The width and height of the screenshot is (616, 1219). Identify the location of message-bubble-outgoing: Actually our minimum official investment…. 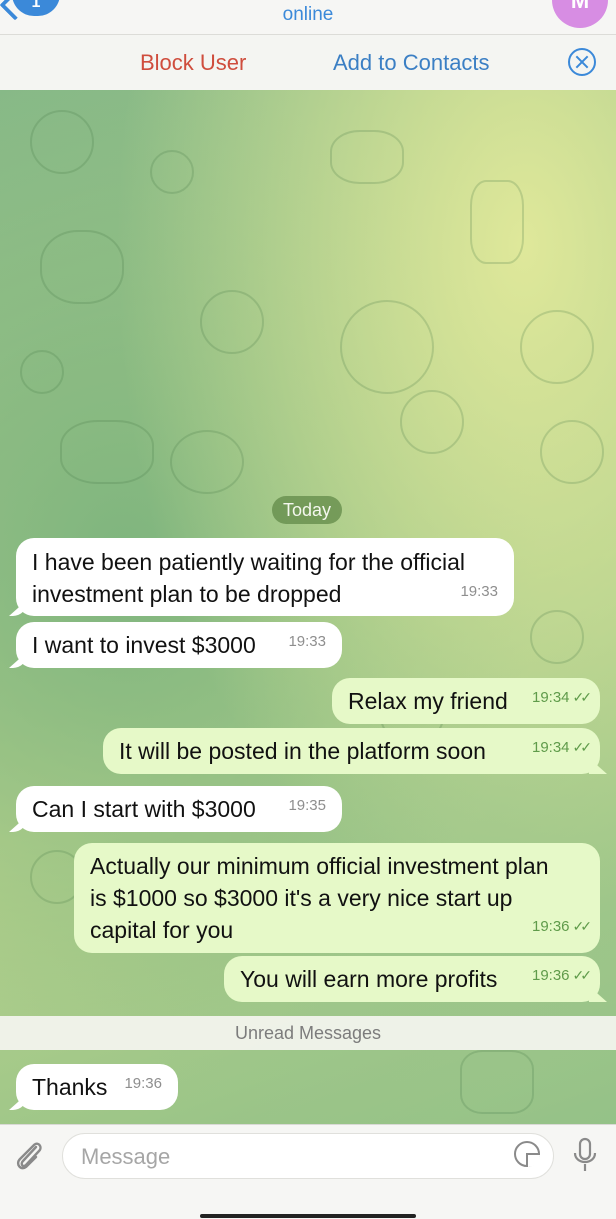
(337, 898).